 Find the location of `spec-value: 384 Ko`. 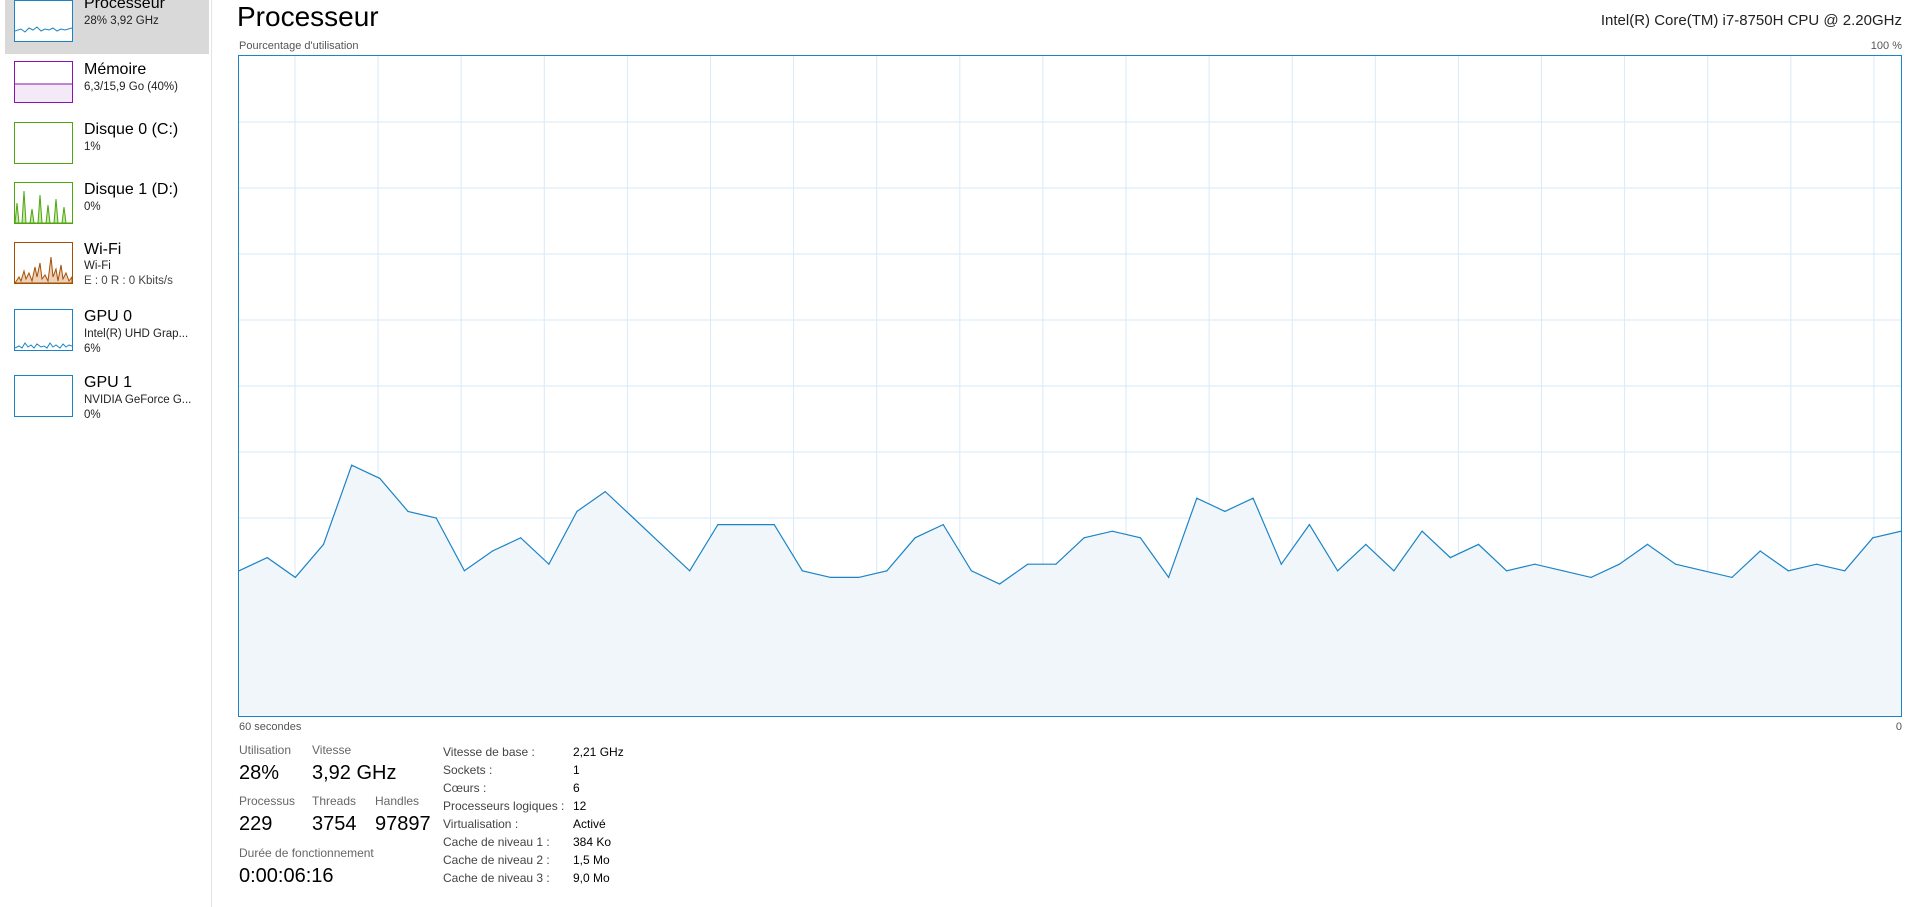

spec-value: 384 Ko is located at coordinates (592, 842).